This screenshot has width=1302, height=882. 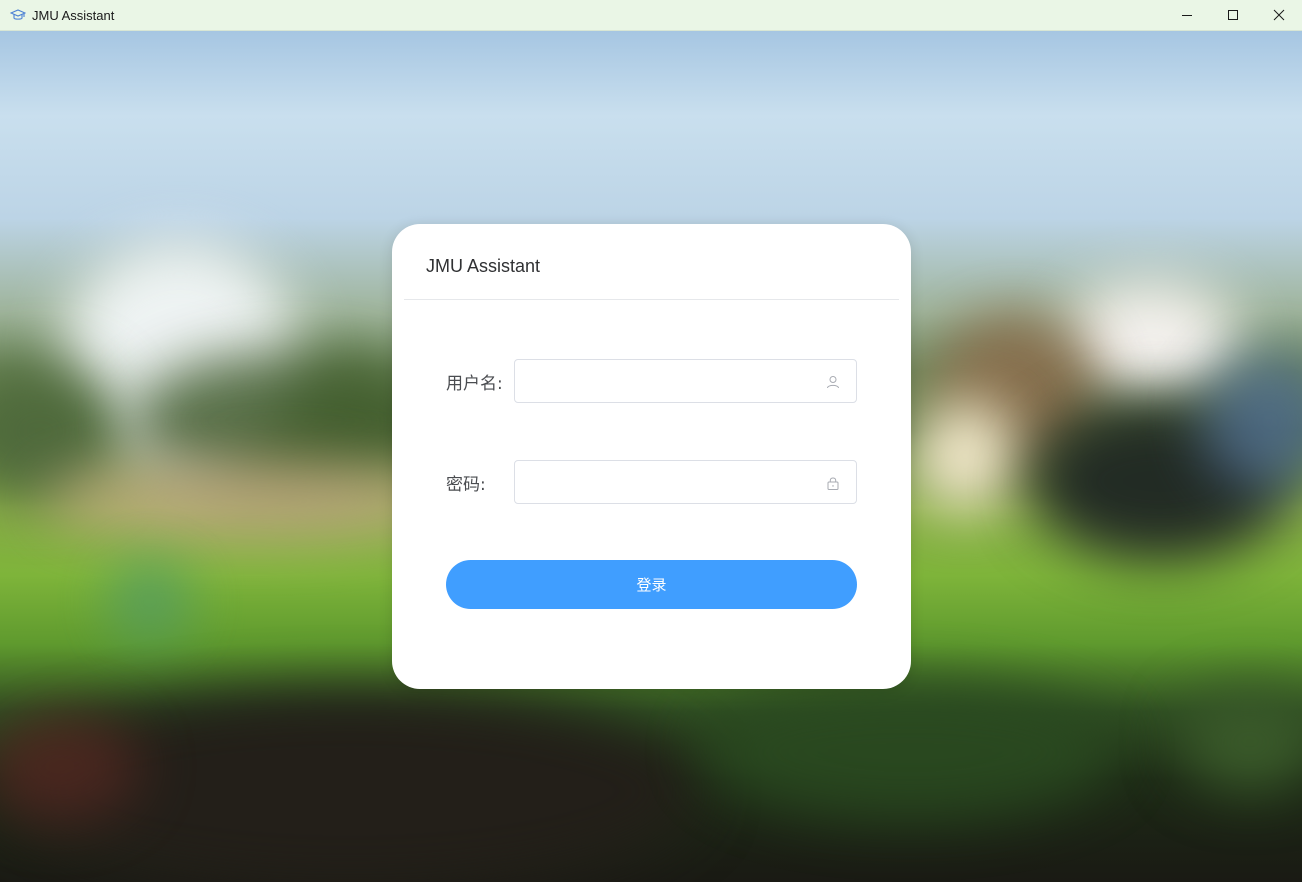 I want to click on password-input-wrapper, so click(x=685, y=482).